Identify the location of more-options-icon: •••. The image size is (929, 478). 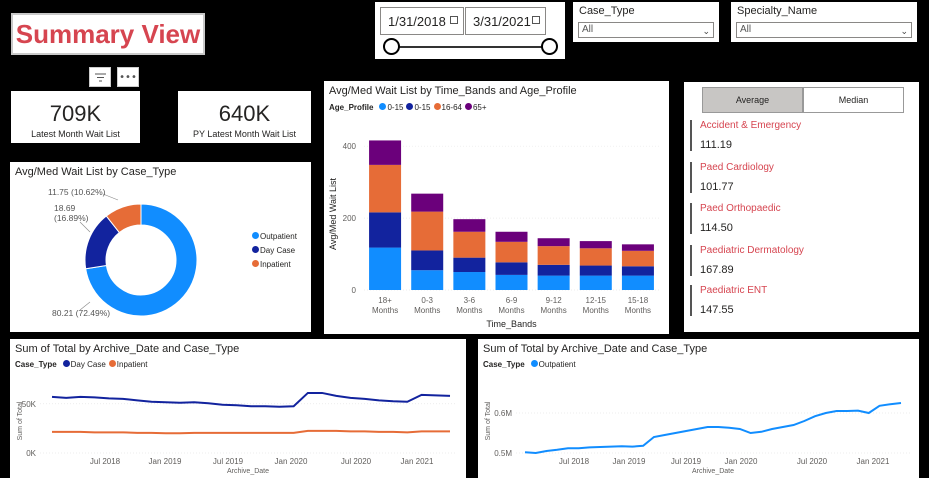
(128, 77).